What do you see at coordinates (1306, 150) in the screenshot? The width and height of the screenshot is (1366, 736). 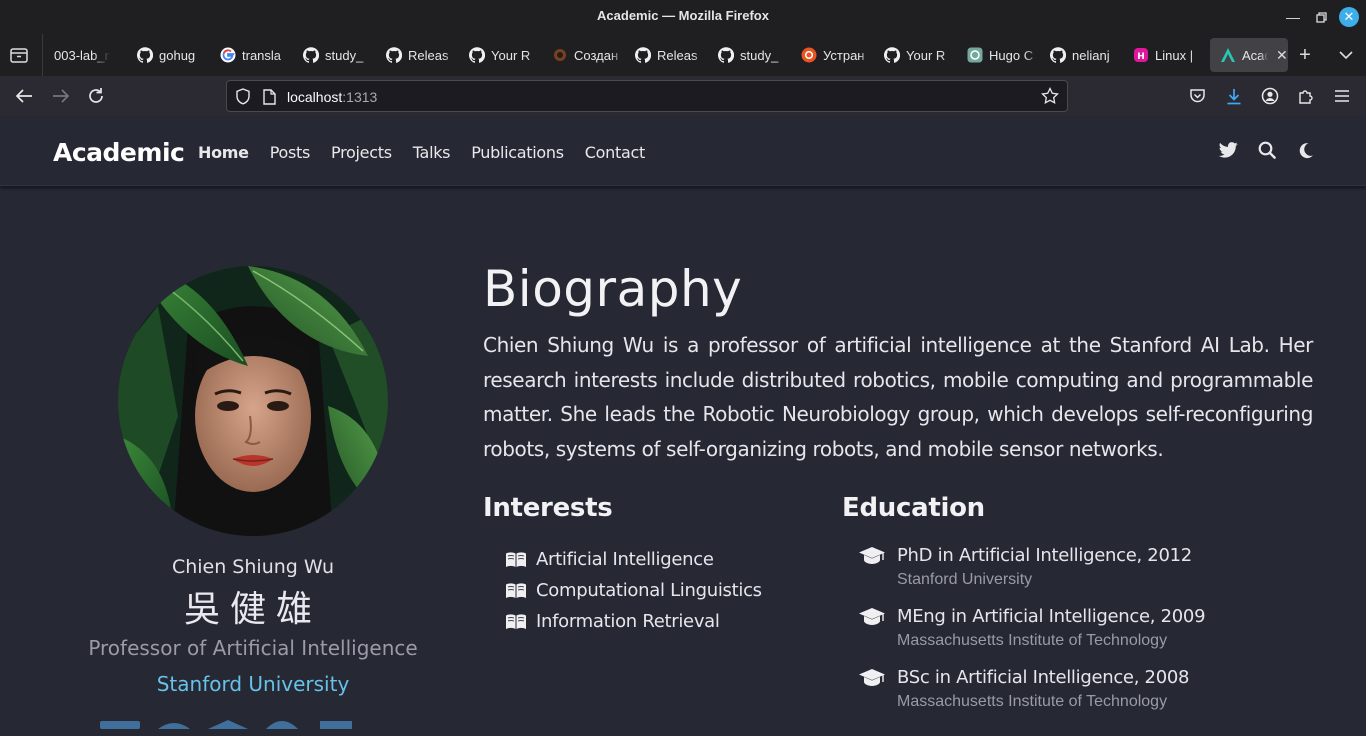 I see `moon-icon` at bounding box center [1306, 150].